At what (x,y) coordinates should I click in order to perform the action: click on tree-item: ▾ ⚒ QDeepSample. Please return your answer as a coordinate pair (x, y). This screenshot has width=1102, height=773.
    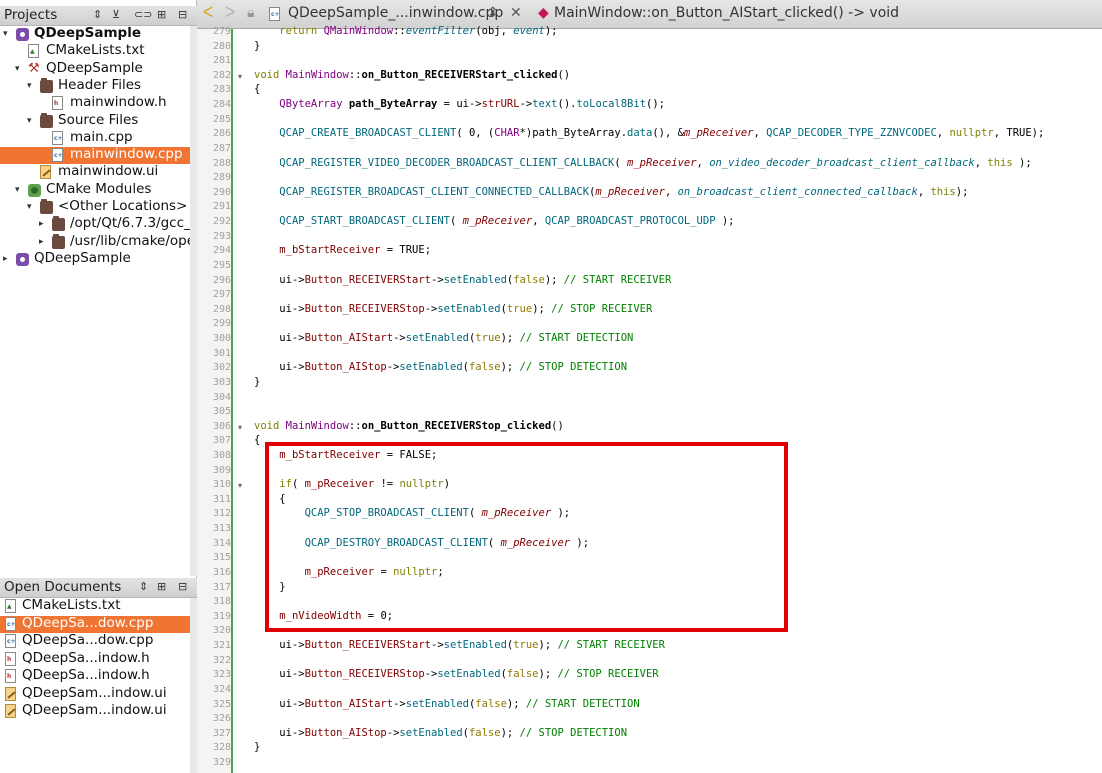
    Looking at the image, I should click on (97, 69).